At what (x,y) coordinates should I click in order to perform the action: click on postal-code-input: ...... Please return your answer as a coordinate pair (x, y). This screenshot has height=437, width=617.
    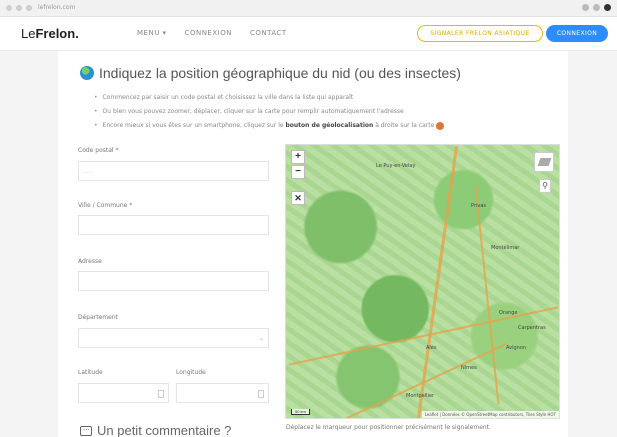
    Looking at the image, I should click on (173, 171).